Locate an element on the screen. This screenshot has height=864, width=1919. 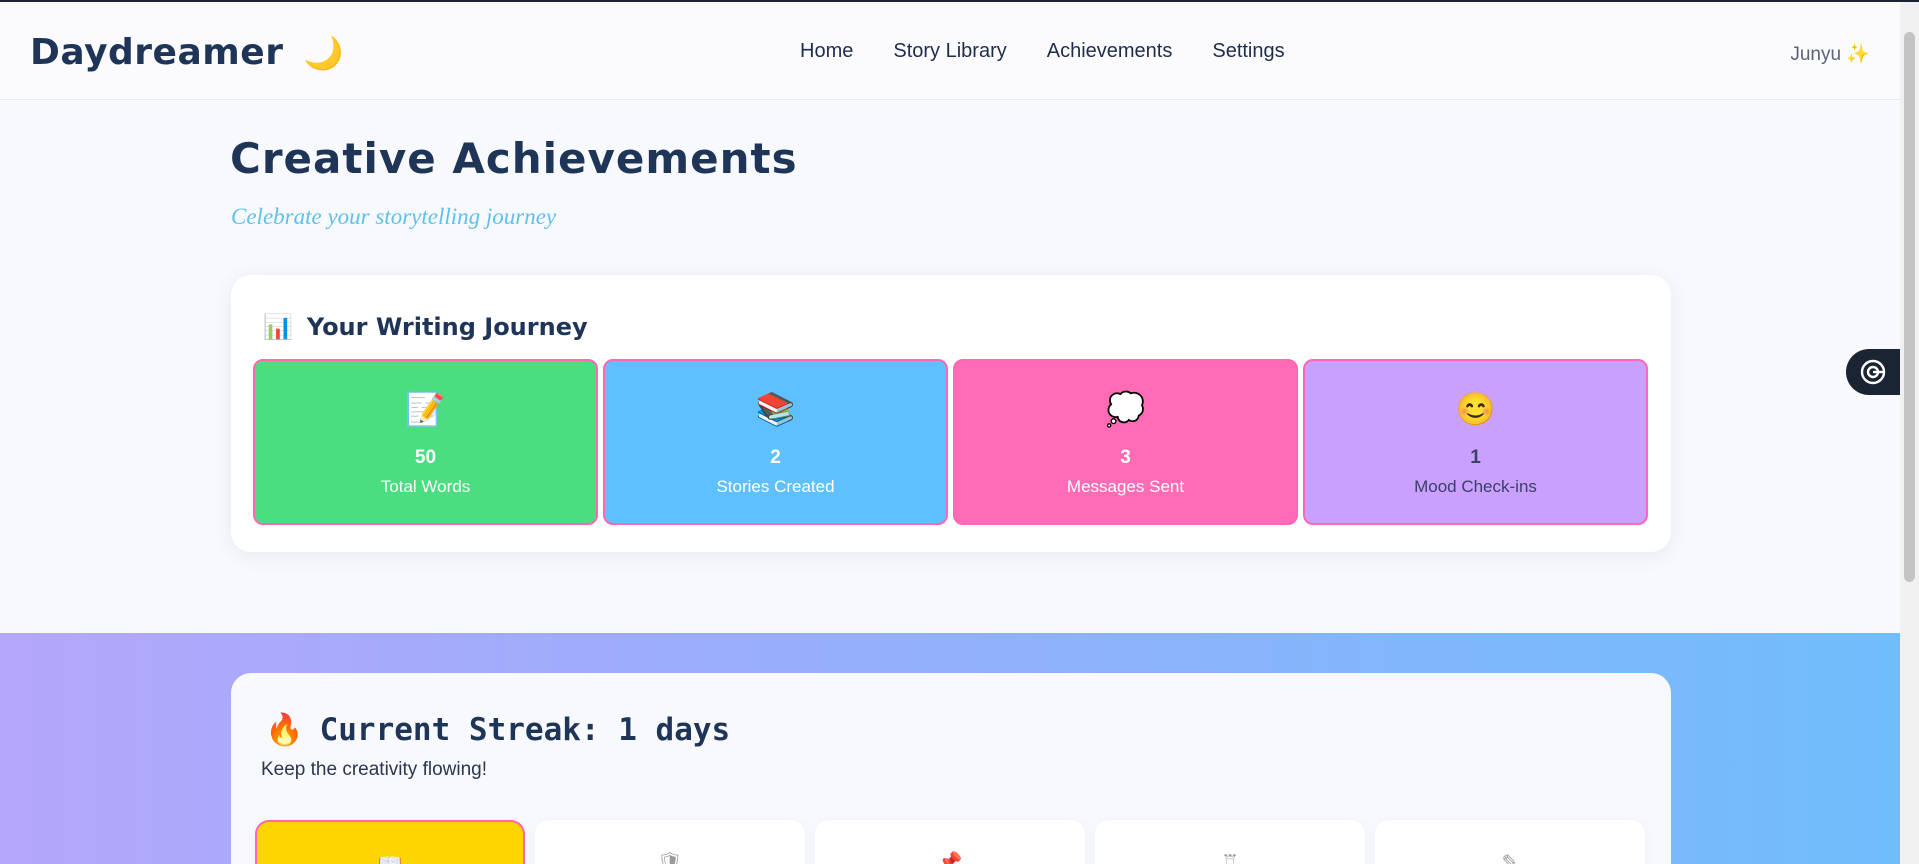
assistant-icon is located at coordinates (1873, 372).